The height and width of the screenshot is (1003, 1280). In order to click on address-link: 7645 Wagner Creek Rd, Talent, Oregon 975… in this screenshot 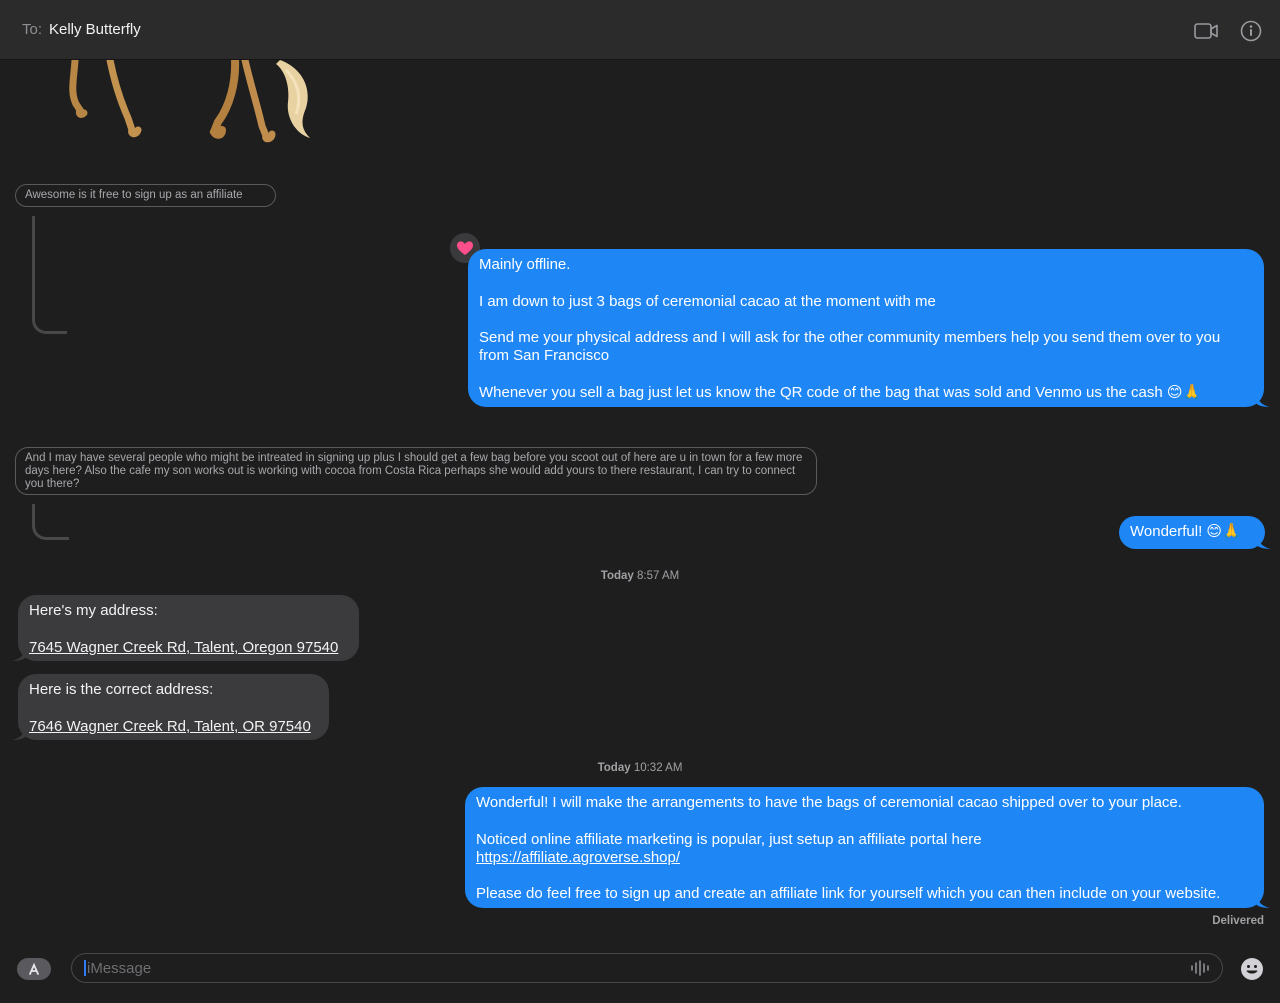, I will do `click(183, 647)`.